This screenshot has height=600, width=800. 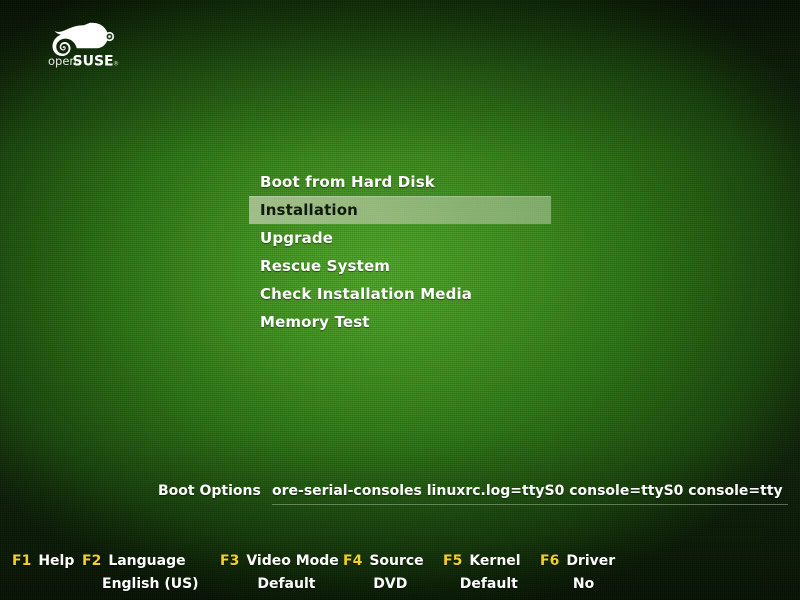 I want to click on menu-item-rescue-system: Rescue System, so click(x=400, y=266).